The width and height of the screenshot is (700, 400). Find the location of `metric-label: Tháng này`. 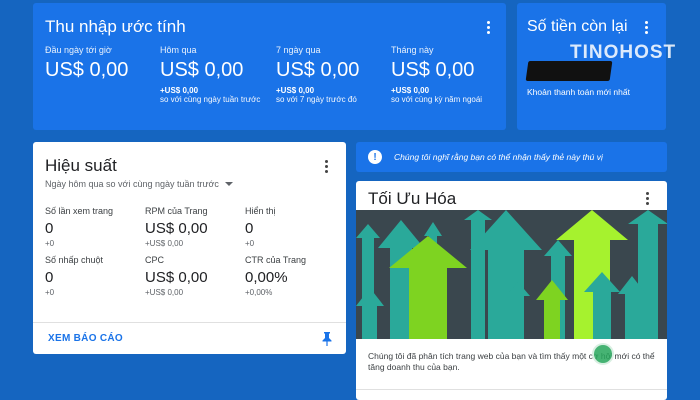

metric-label: Tháng này is located at coordinates (412, 50).